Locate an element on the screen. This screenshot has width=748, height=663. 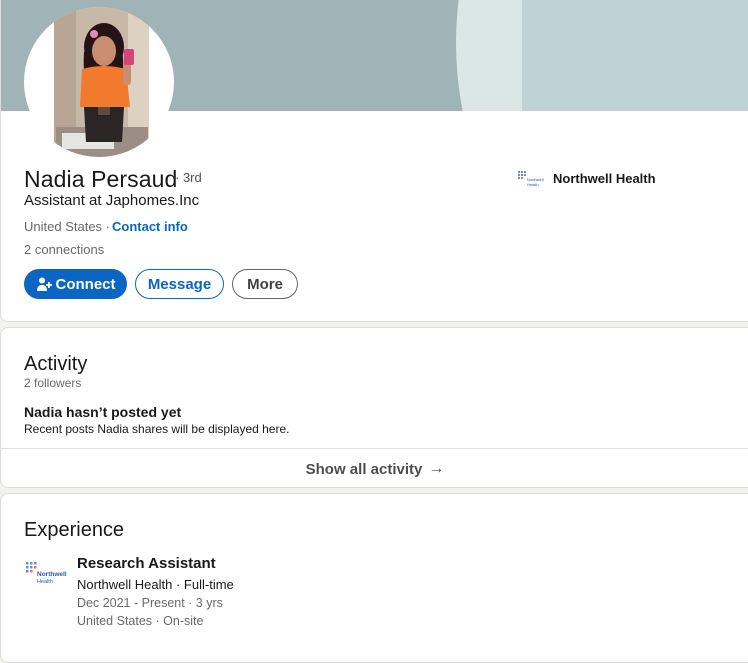
arrow-right-icon: → is located at coordinates (436, 468).